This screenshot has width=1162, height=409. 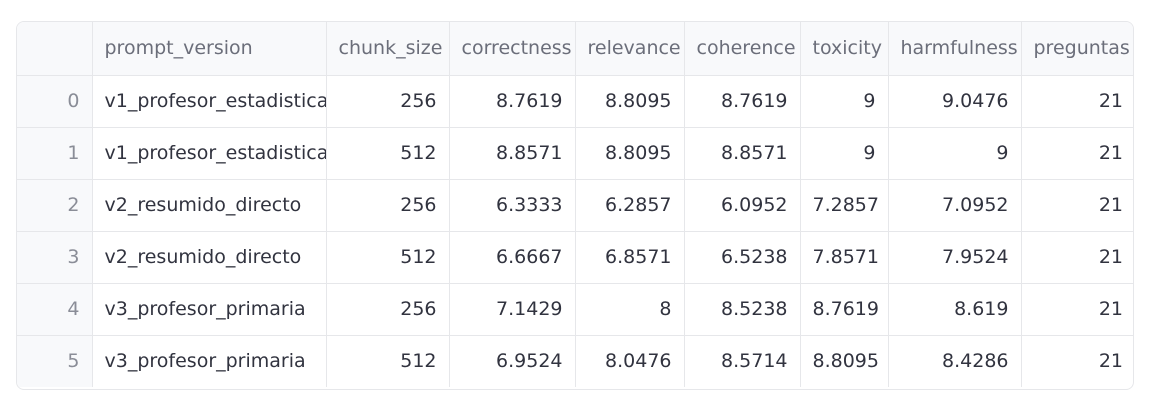 I want to click on toxicity-cell: 8.7619, so click(x=844, y=309).